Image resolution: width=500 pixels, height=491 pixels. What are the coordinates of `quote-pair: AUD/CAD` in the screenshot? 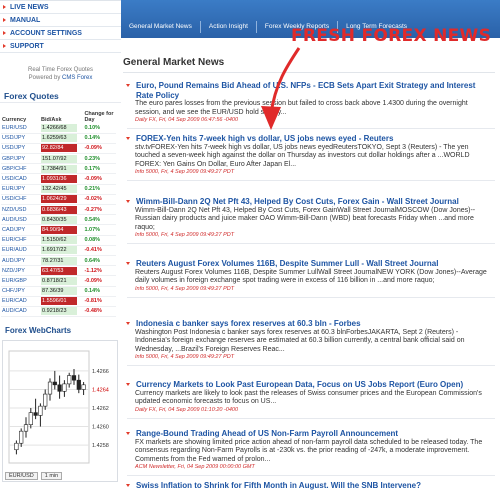 It's located at (21, 312).